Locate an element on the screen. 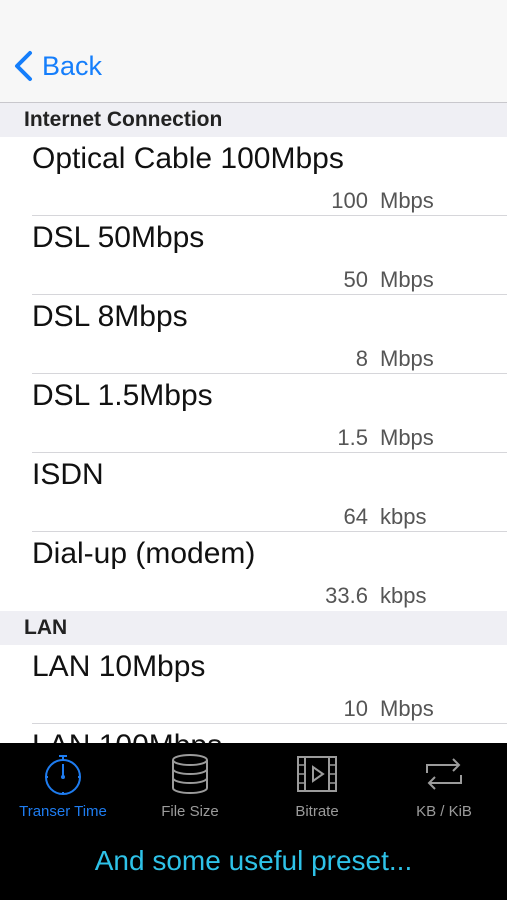 The width and height of the screenshot is (507, 900). tab-bitrate: Bitrate is located at coordinates (317, 791).